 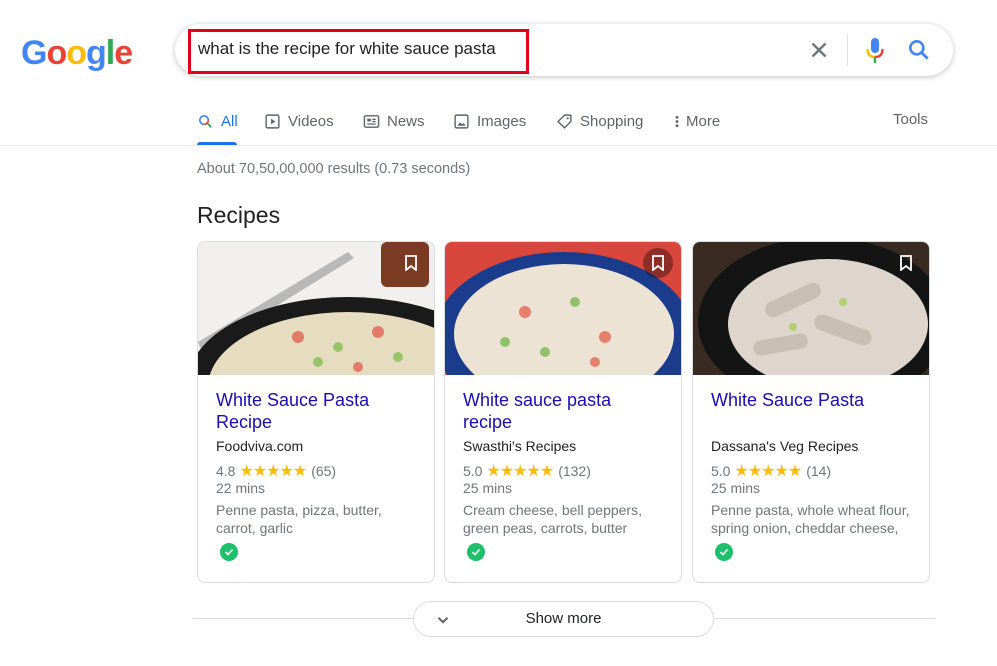 What do you see at coordinates (785, 446) in the screenshot?
I see `recipe-source: Dassana's Veg Recipes` at bounding box center [785, 446].